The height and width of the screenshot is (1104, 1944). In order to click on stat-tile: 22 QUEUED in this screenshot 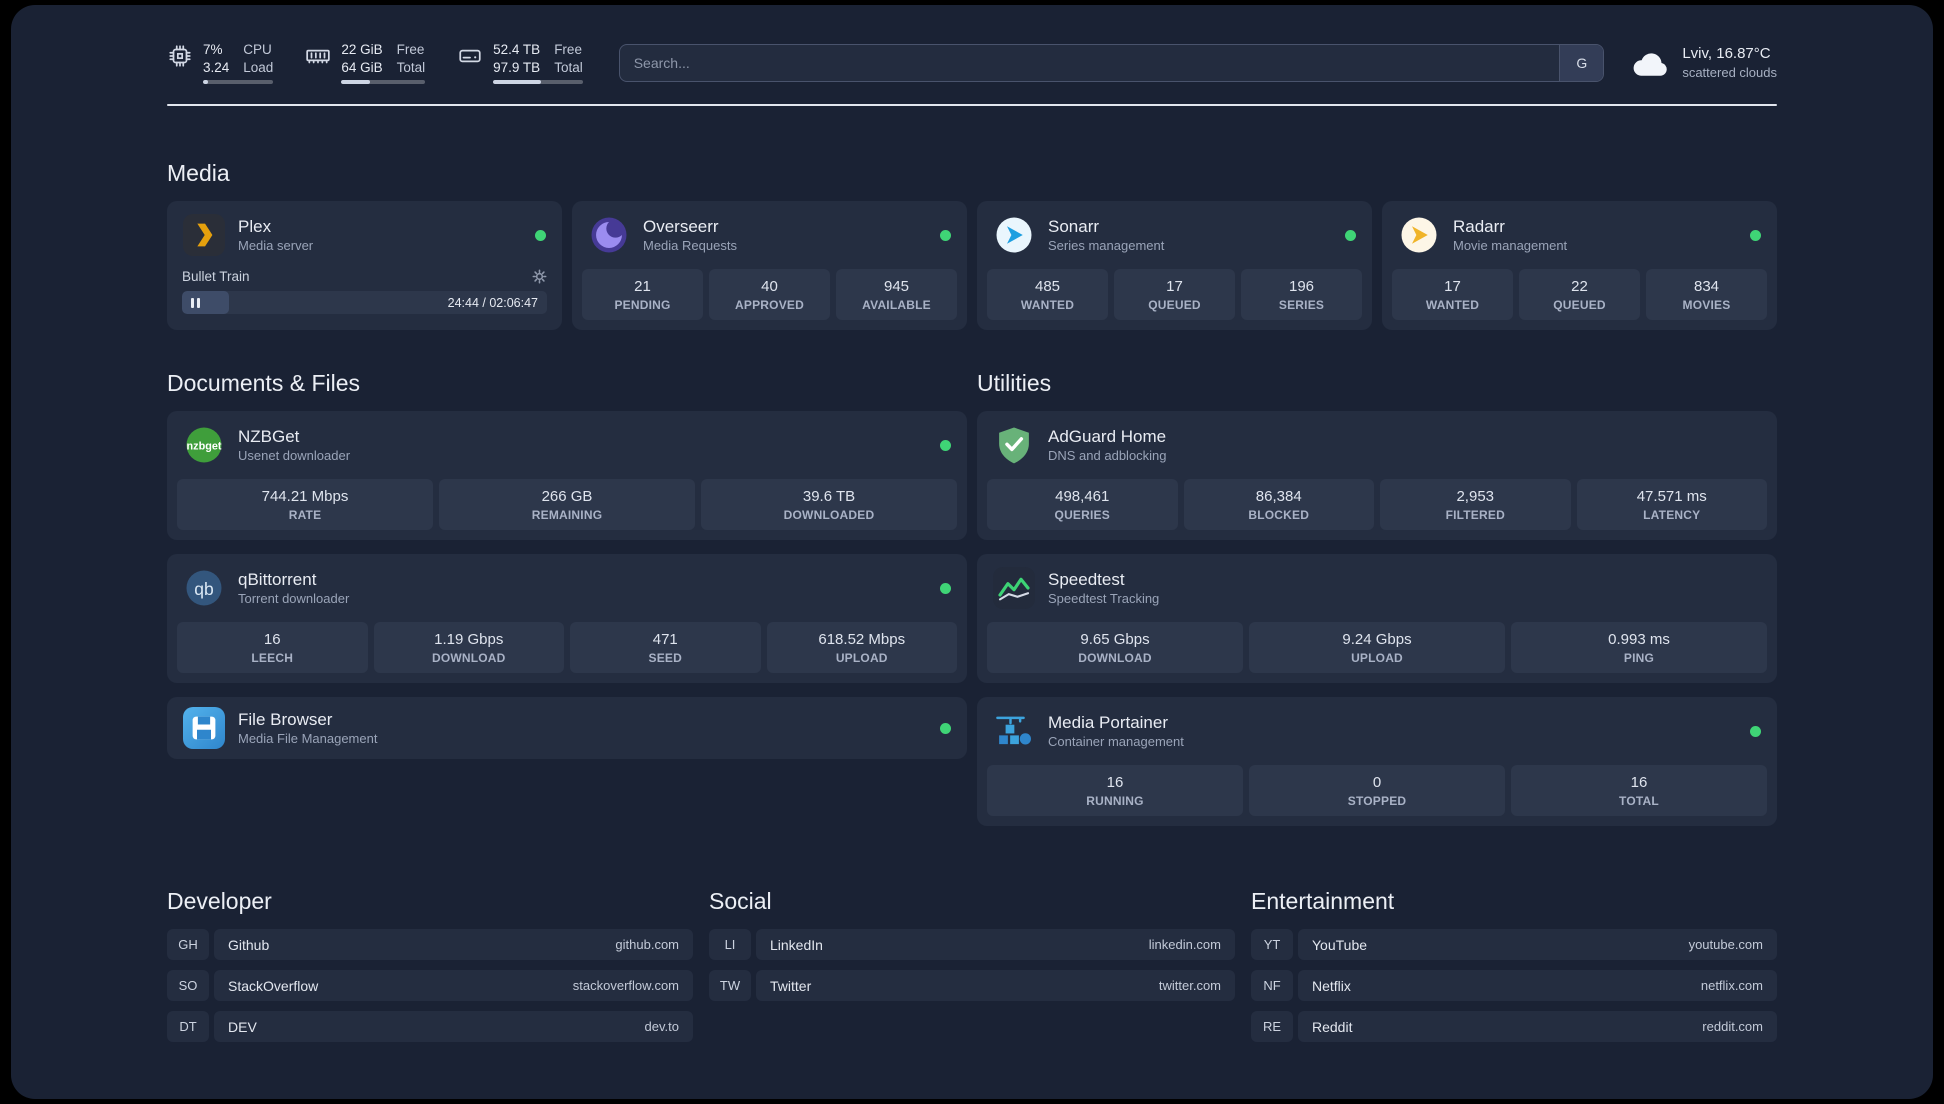, I will do `click(1579, 295)`.